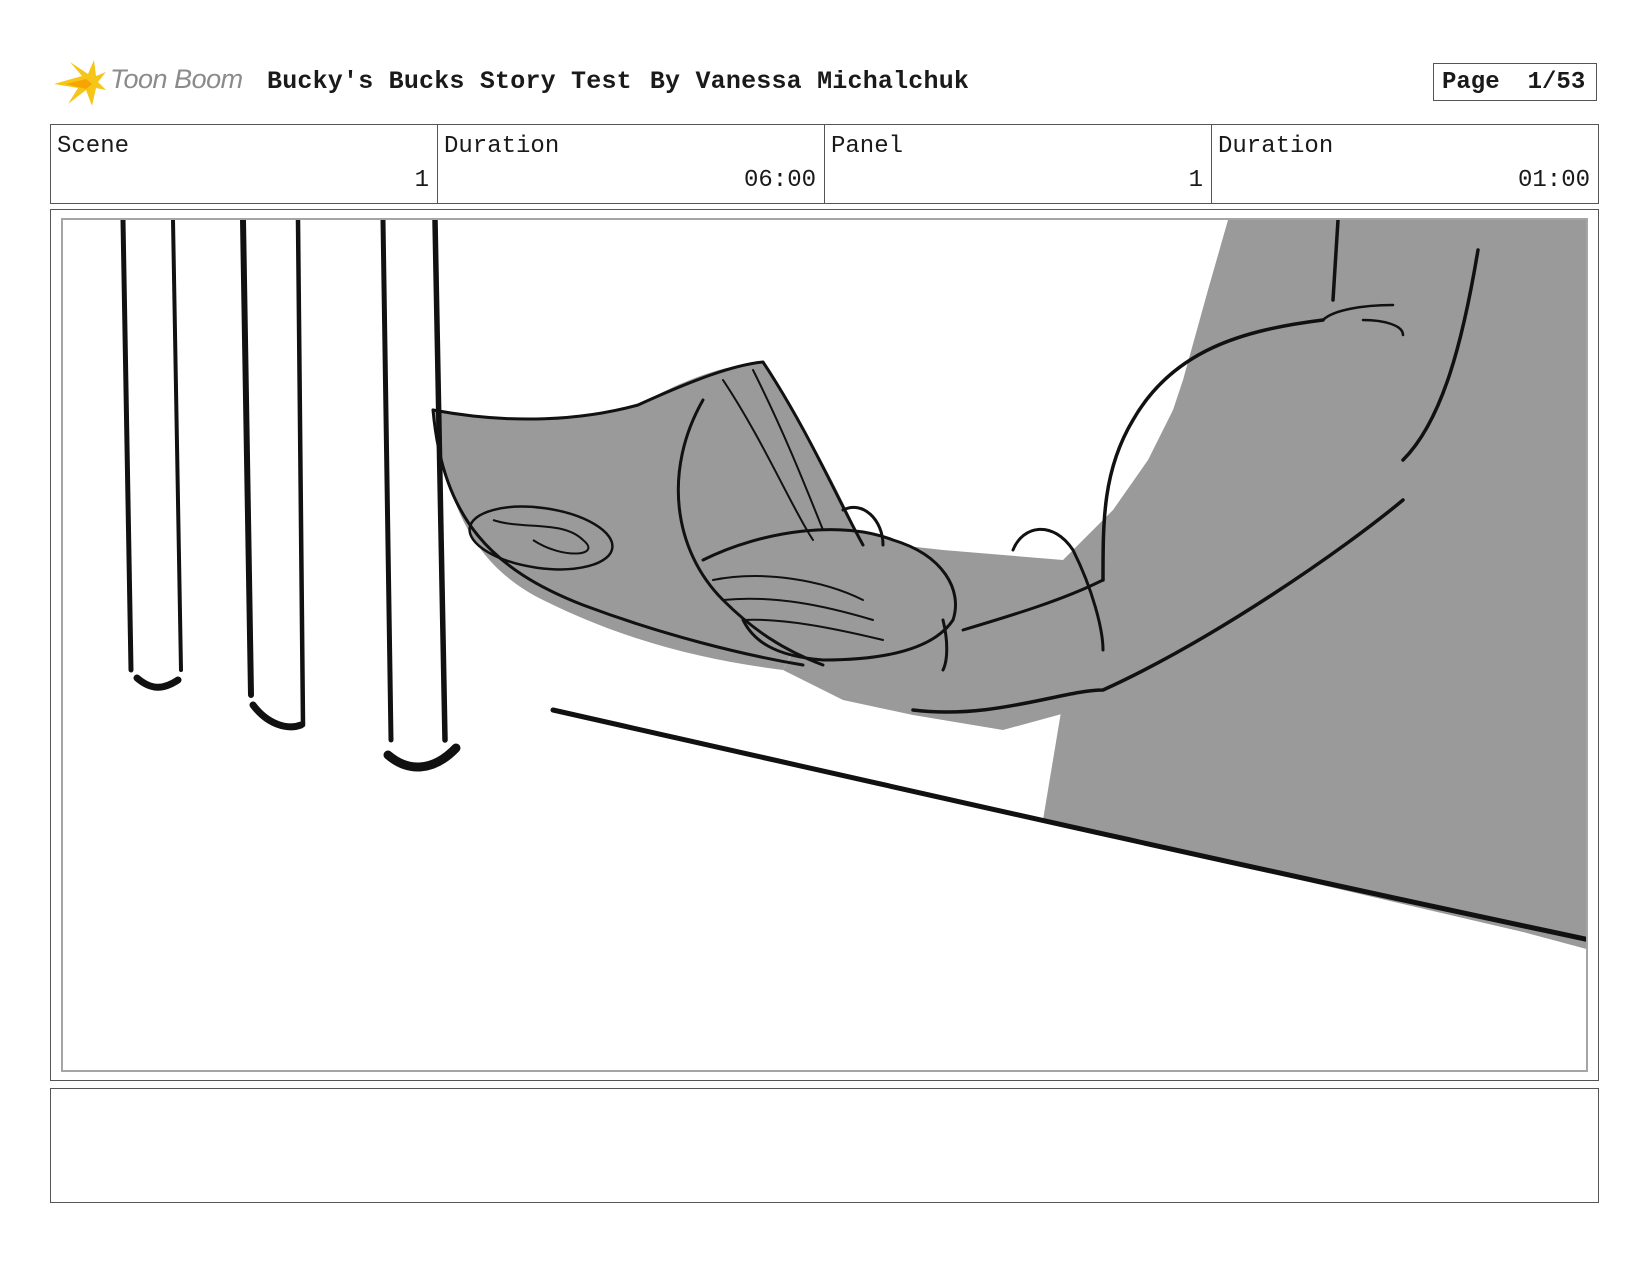 This screenshot has height=1275, width=1650. Describe the element at coordinates (1556, 82) in the screenshot. I see `page-number: 1/53` at that location.